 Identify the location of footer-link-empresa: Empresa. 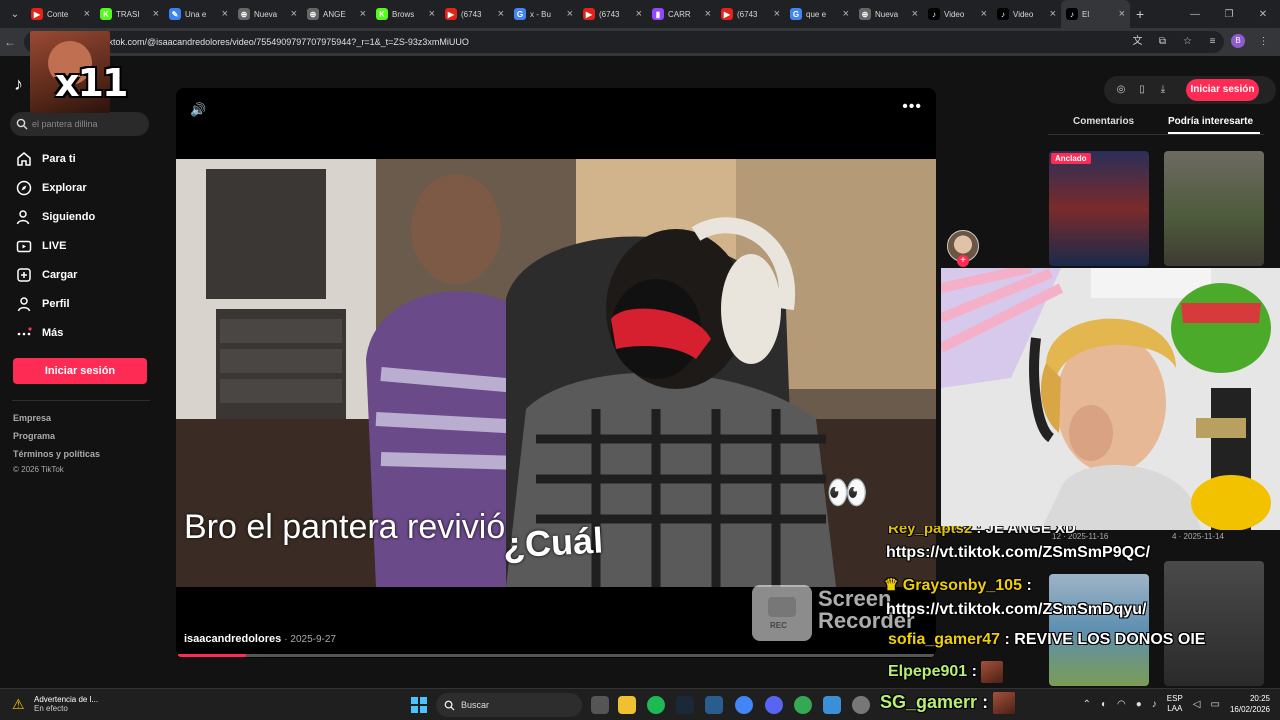
(32, 418).